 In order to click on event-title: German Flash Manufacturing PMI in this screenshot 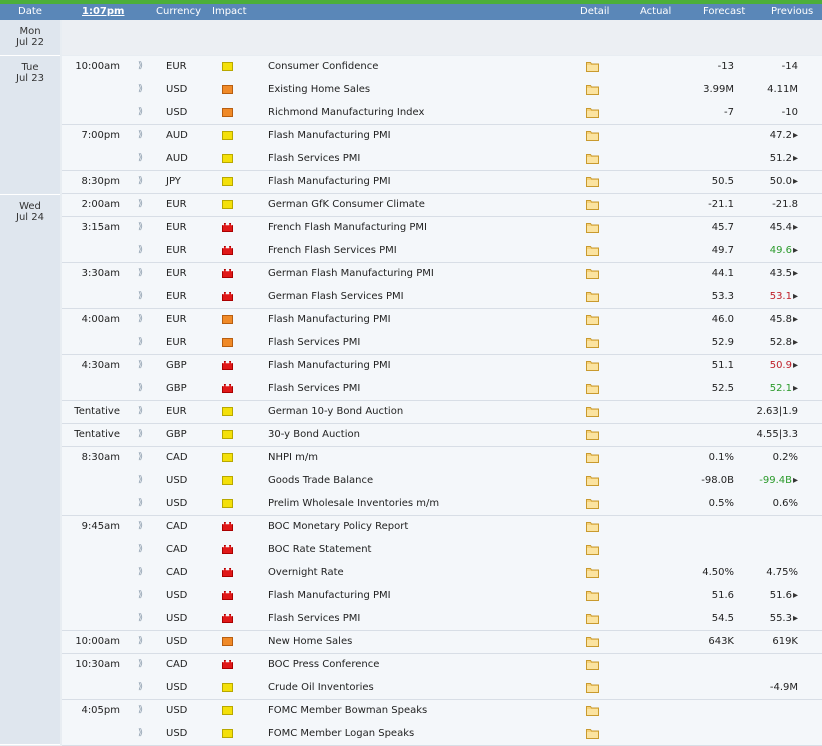, I will do `click(351, 273)`.